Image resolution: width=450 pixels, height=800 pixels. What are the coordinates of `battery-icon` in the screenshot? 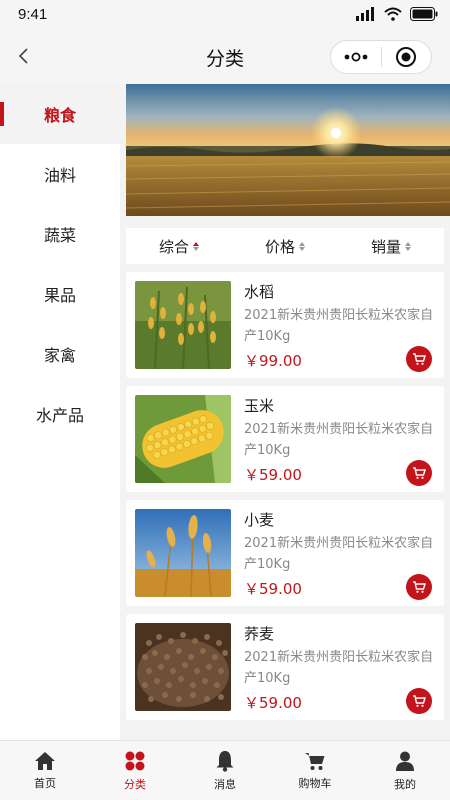 It's located at (424, 14).